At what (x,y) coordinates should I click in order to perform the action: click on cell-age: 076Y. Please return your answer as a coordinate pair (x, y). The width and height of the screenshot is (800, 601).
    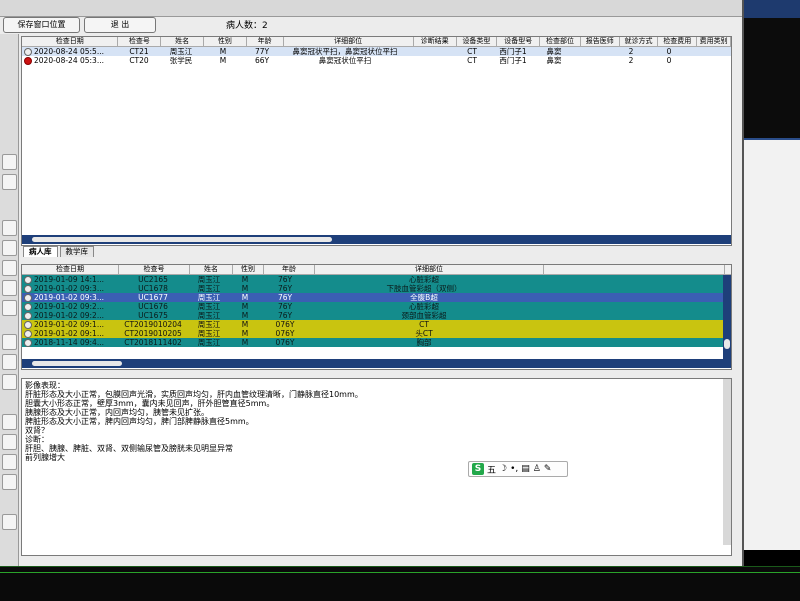
    Looking at the image, I should click on (285, 333).